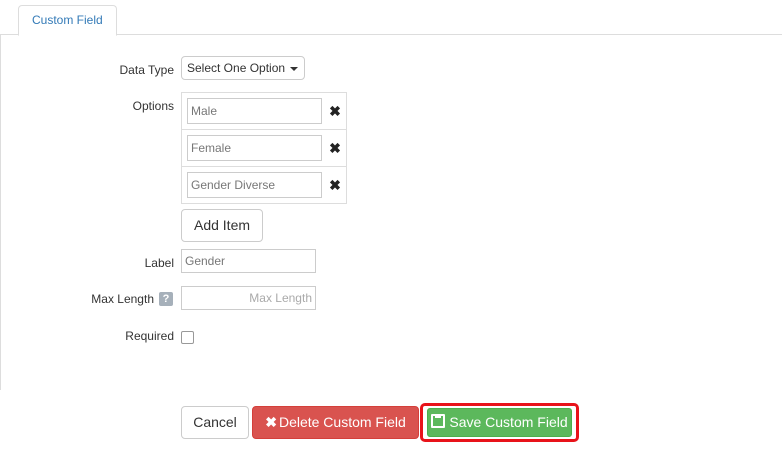 This screenshot has height=455, width=782. I want to click on required-checkbox, so click(187, 337).